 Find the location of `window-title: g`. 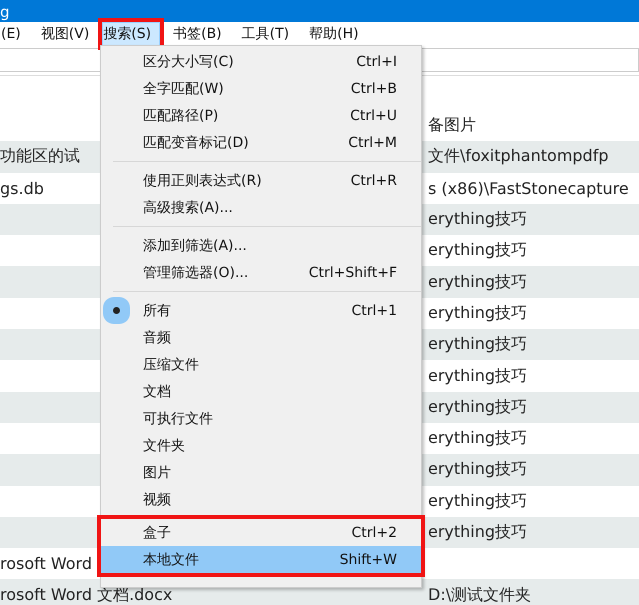

window-title: g is located at coordinates (5, 12).